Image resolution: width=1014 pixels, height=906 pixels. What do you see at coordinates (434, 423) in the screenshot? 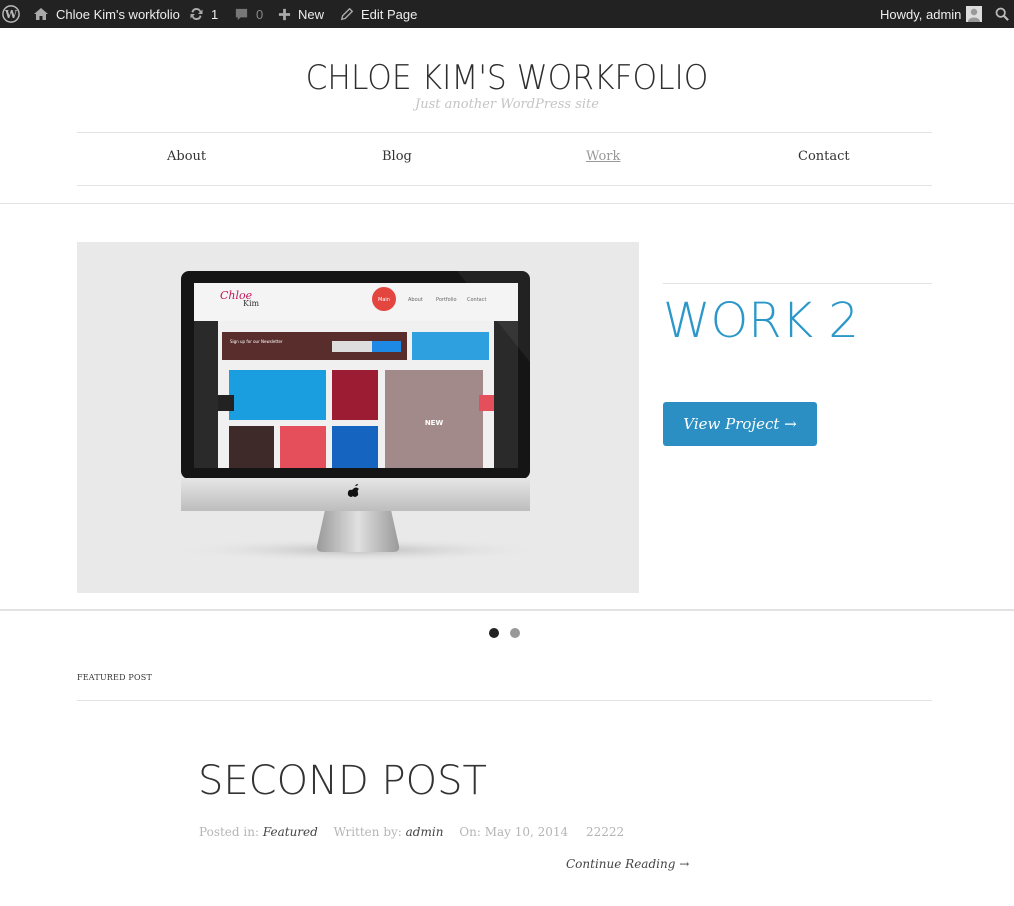
I see `svg-text: NEW` at bounding box center [434, 423].